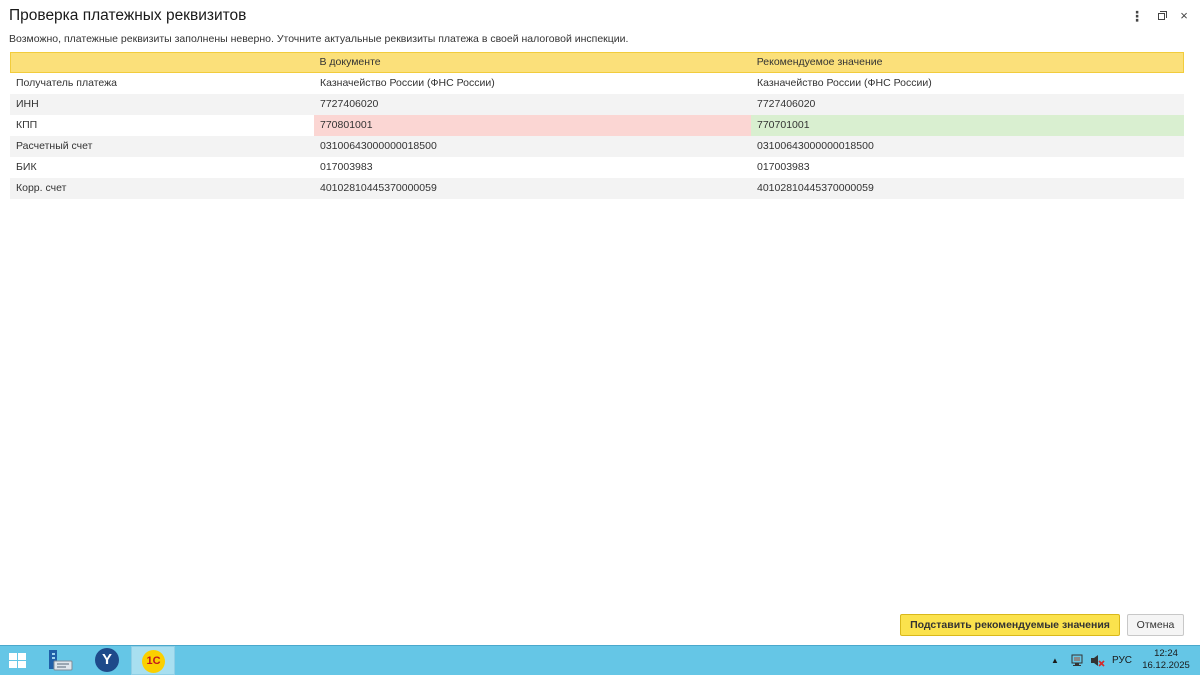  What do you see at coordinates (1010, 625) in the screenshot?
I see `apply-recommended-button: Подставить рекомендуемые значения` at bounding box center [1010, 625].